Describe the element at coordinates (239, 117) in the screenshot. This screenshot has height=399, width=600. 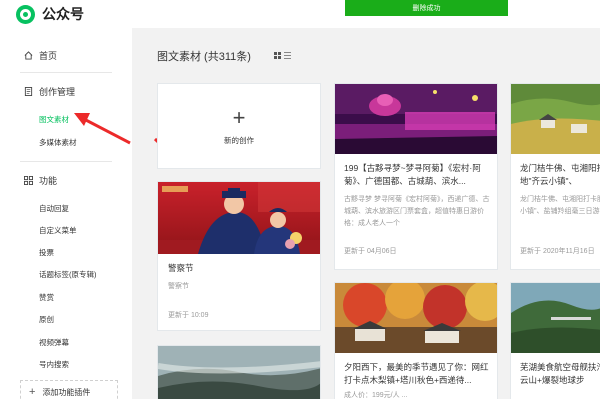
I see `plus-icon: +` at that location.